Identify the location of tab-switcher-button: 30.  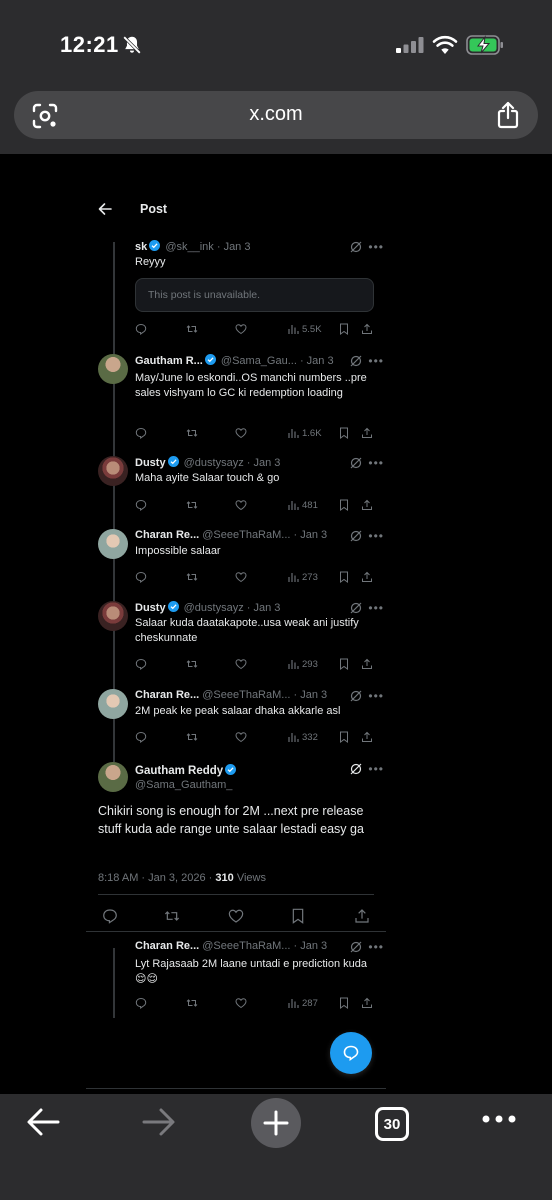
(392, 1124).